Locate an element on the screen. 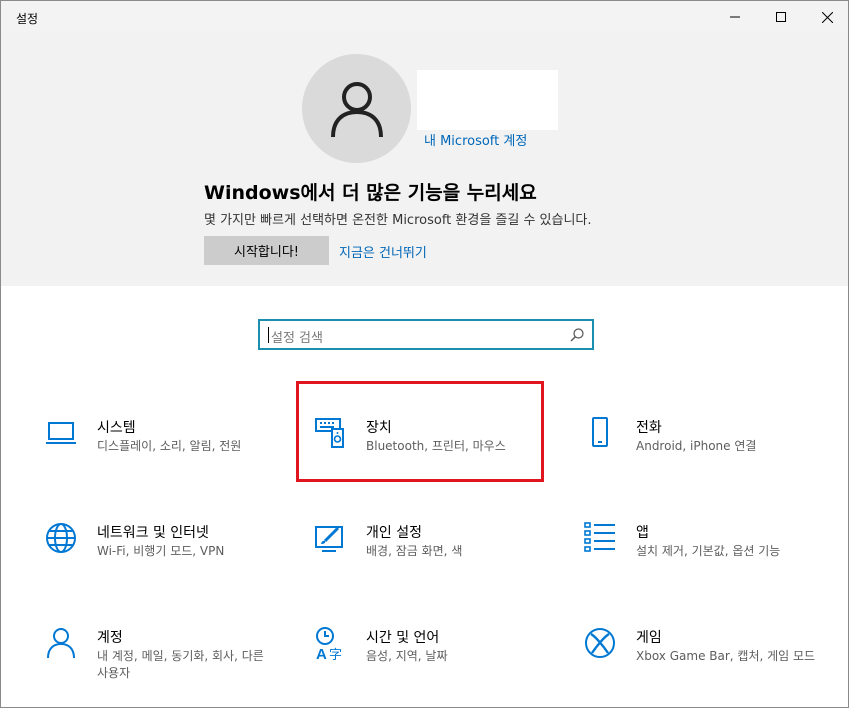  close-icon is located at coordinates (827, 17).